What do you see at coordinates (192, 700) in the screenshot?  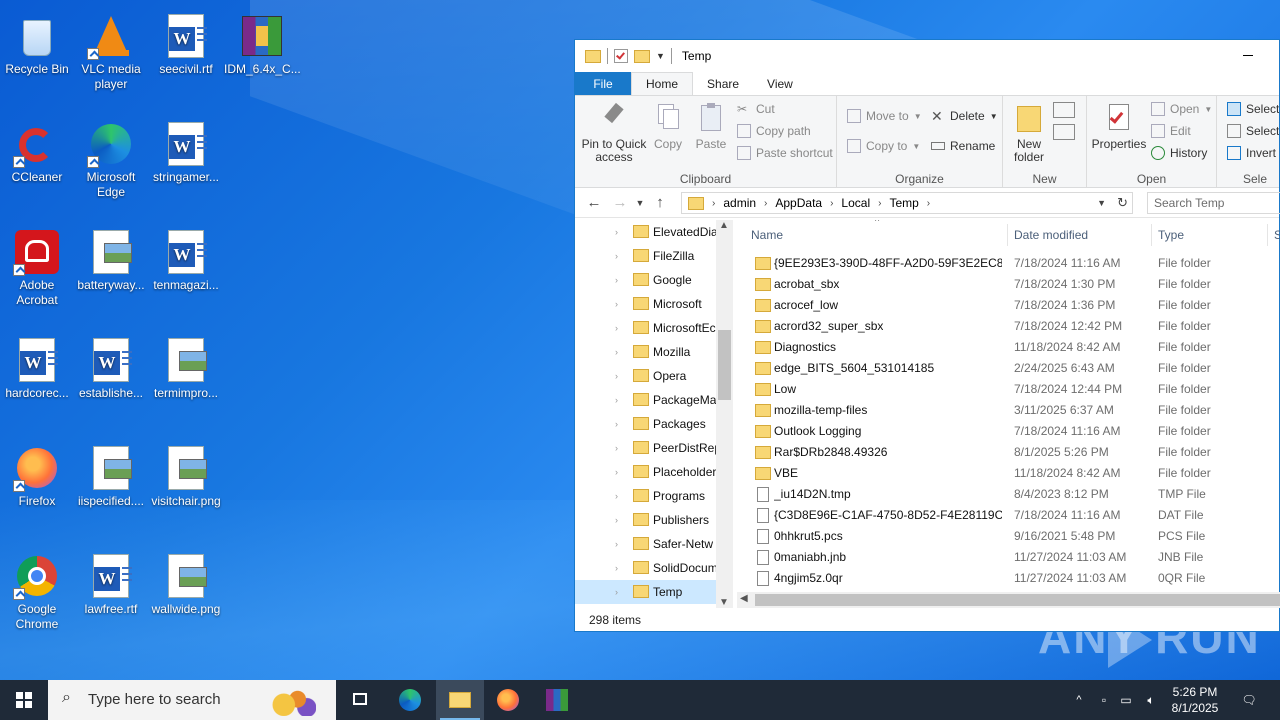 I see `taskbar-search-box: ⌕ Type here to search` at bounding box center [192, 700].